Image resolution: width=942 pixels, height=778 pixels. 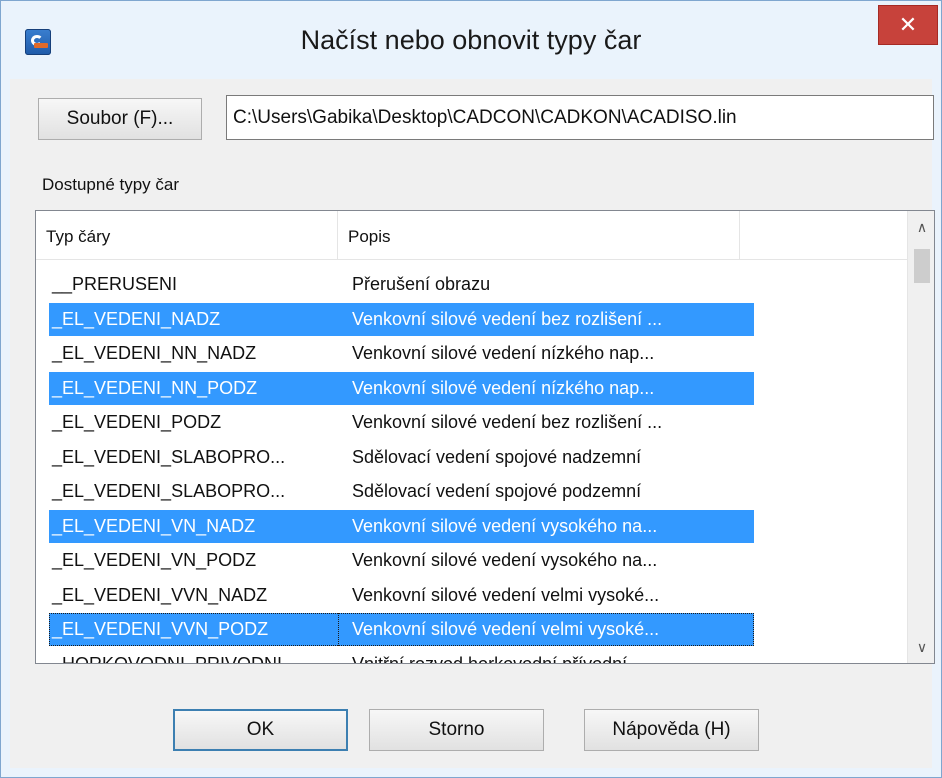 What do you see at coordinates (187, 235) in the screenshot?
I see `column-header-linetype: Typ čáry` at bounding box center [187, 235].